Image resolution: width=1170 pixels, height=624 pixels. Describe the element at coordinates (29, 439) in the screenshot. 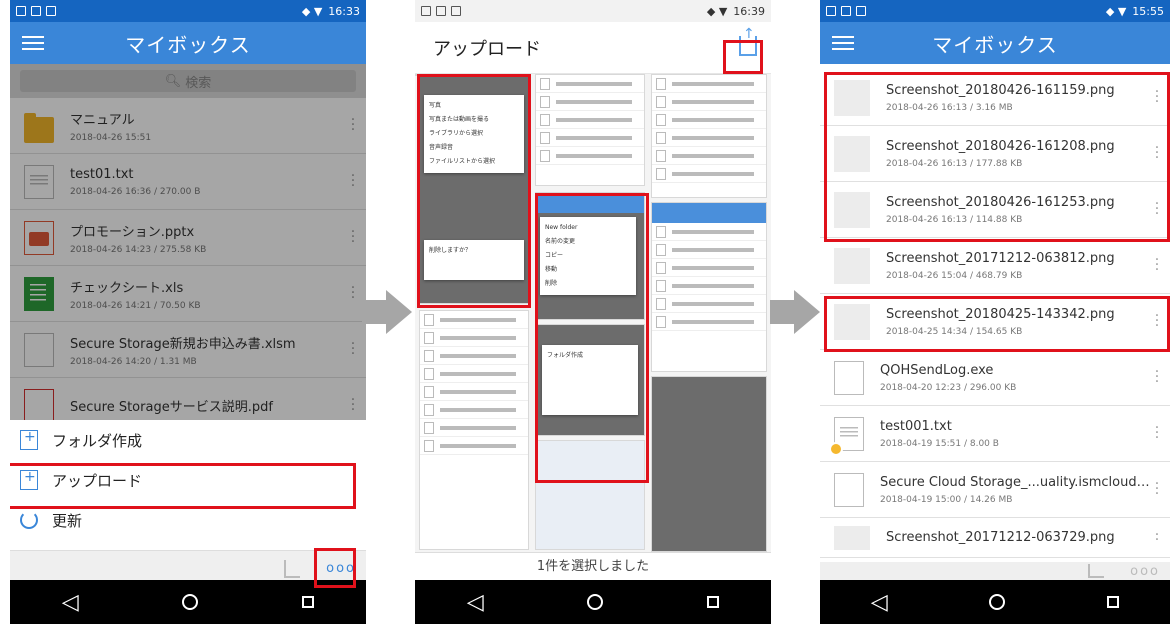

I see `create-folder-icon` at that location.